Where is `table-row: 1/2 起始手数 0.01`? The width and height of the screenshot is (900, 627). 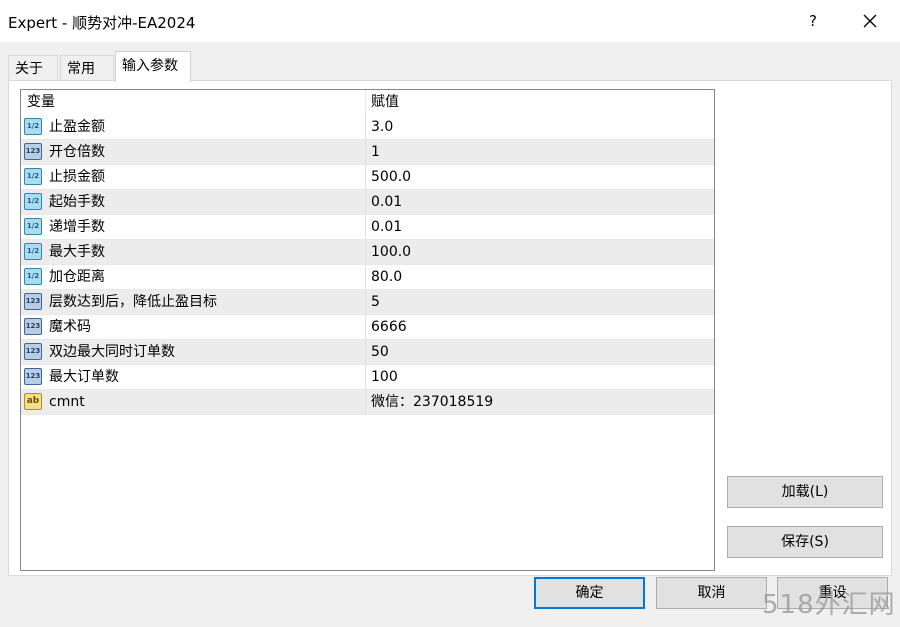
table-row: 1/2 起始手数 0.01 is located at coordinates (367, 202).